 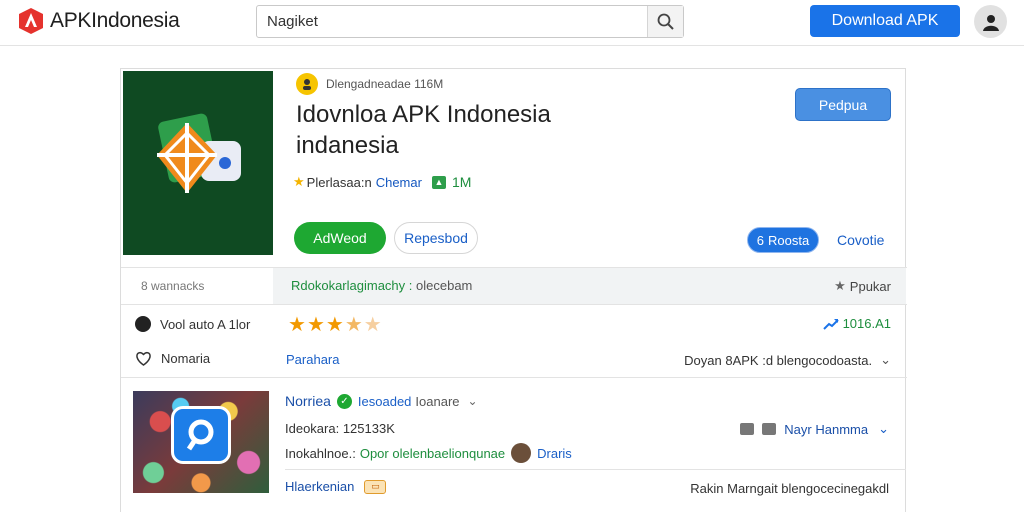 I want to click on second-app-dev-green: Opor olelenbaelionqunae, so click(x=432, y=453).